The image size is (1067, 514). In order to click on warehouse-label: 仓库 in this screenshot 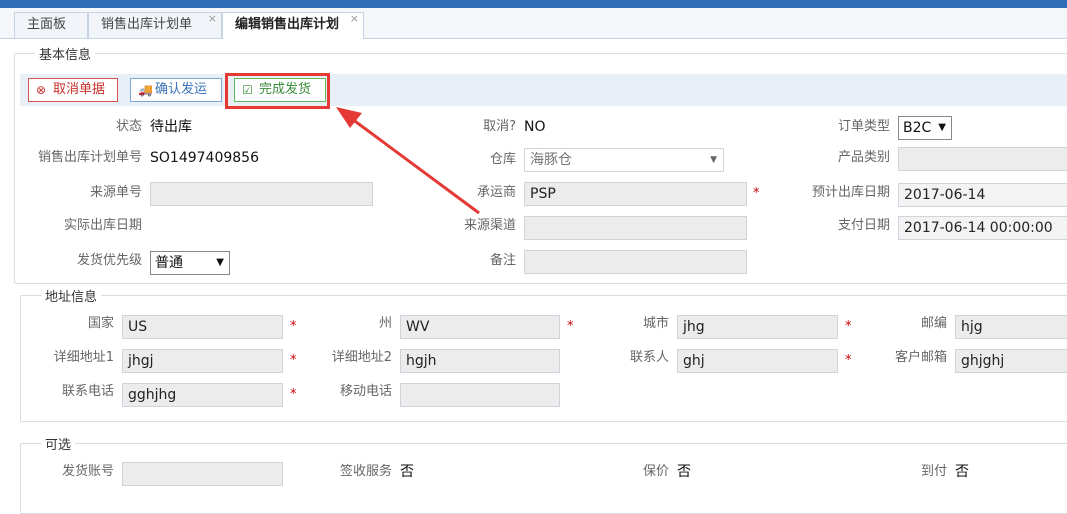, I will do `click(502, 159)`.